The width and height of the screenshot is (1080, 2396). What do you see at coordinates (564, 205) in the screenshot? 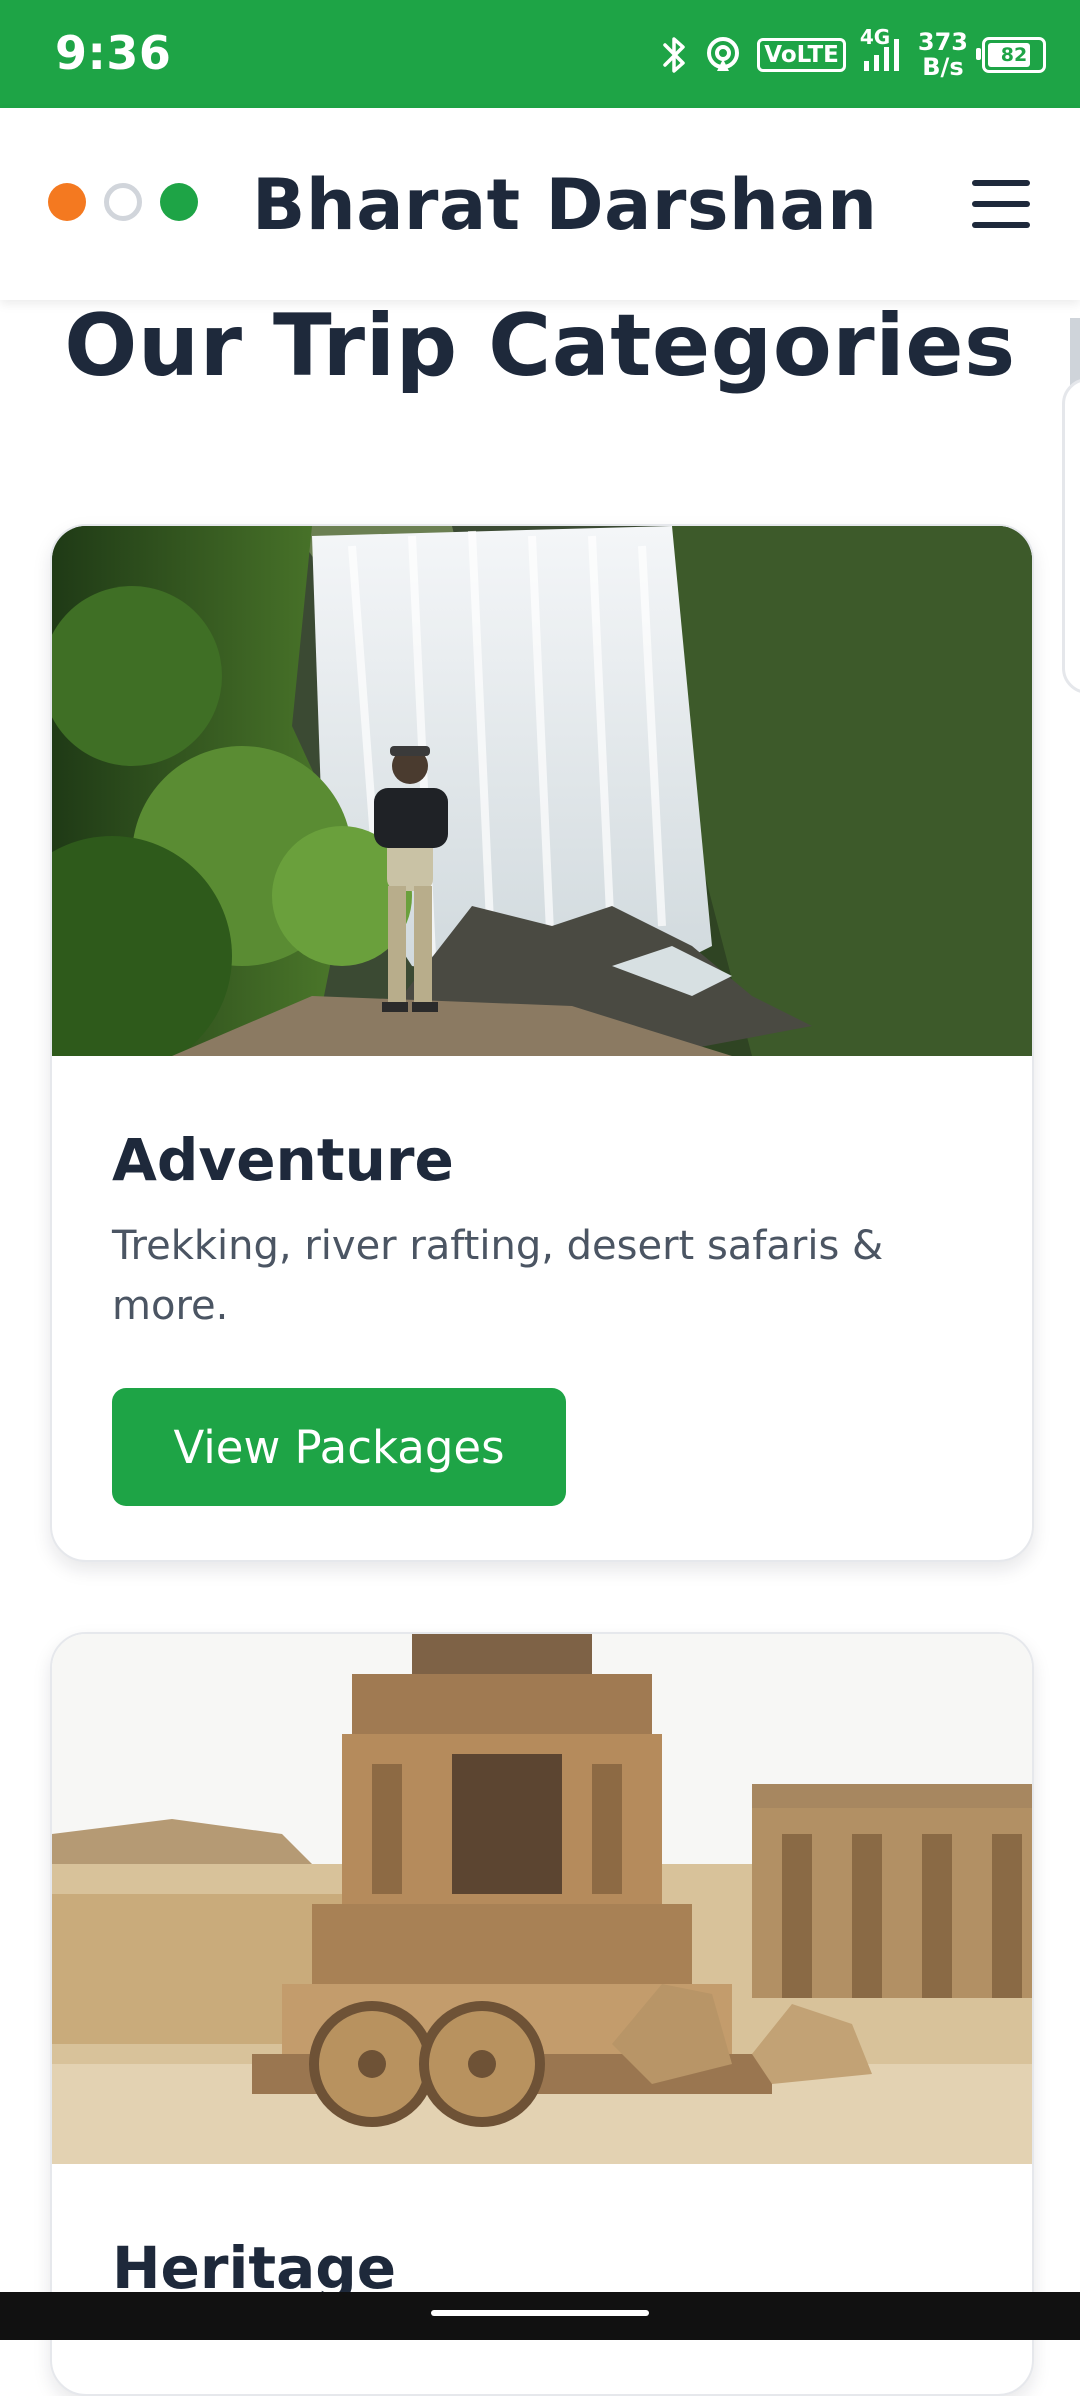
I see `brand-title: Bharat Darshan` at bounding box center [564, 205].